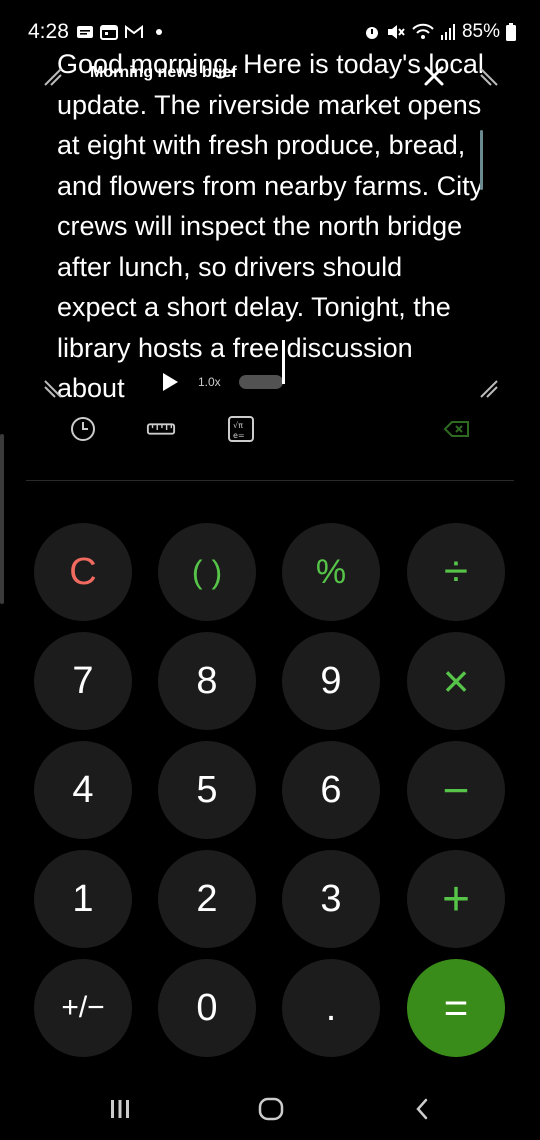 This screenshot has height=1140, width=540. I want to click on mute-icon, so click(396, 32).